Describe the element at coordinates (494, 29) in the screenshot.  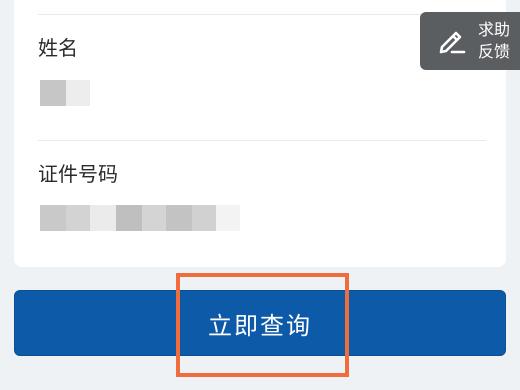
I see `help-text-line1: 求助` at that location.